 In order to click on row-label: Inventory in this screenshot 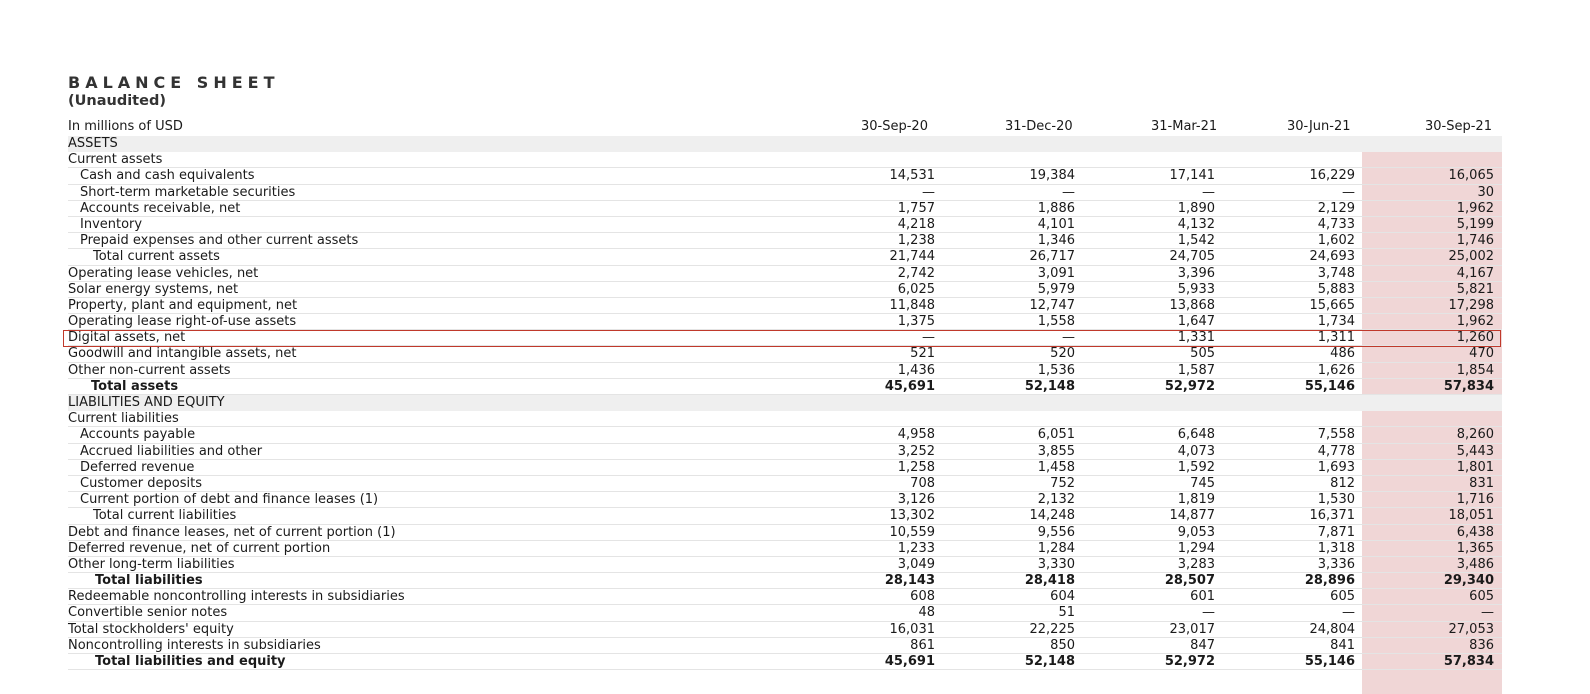, I will do `click(111, 224)`.